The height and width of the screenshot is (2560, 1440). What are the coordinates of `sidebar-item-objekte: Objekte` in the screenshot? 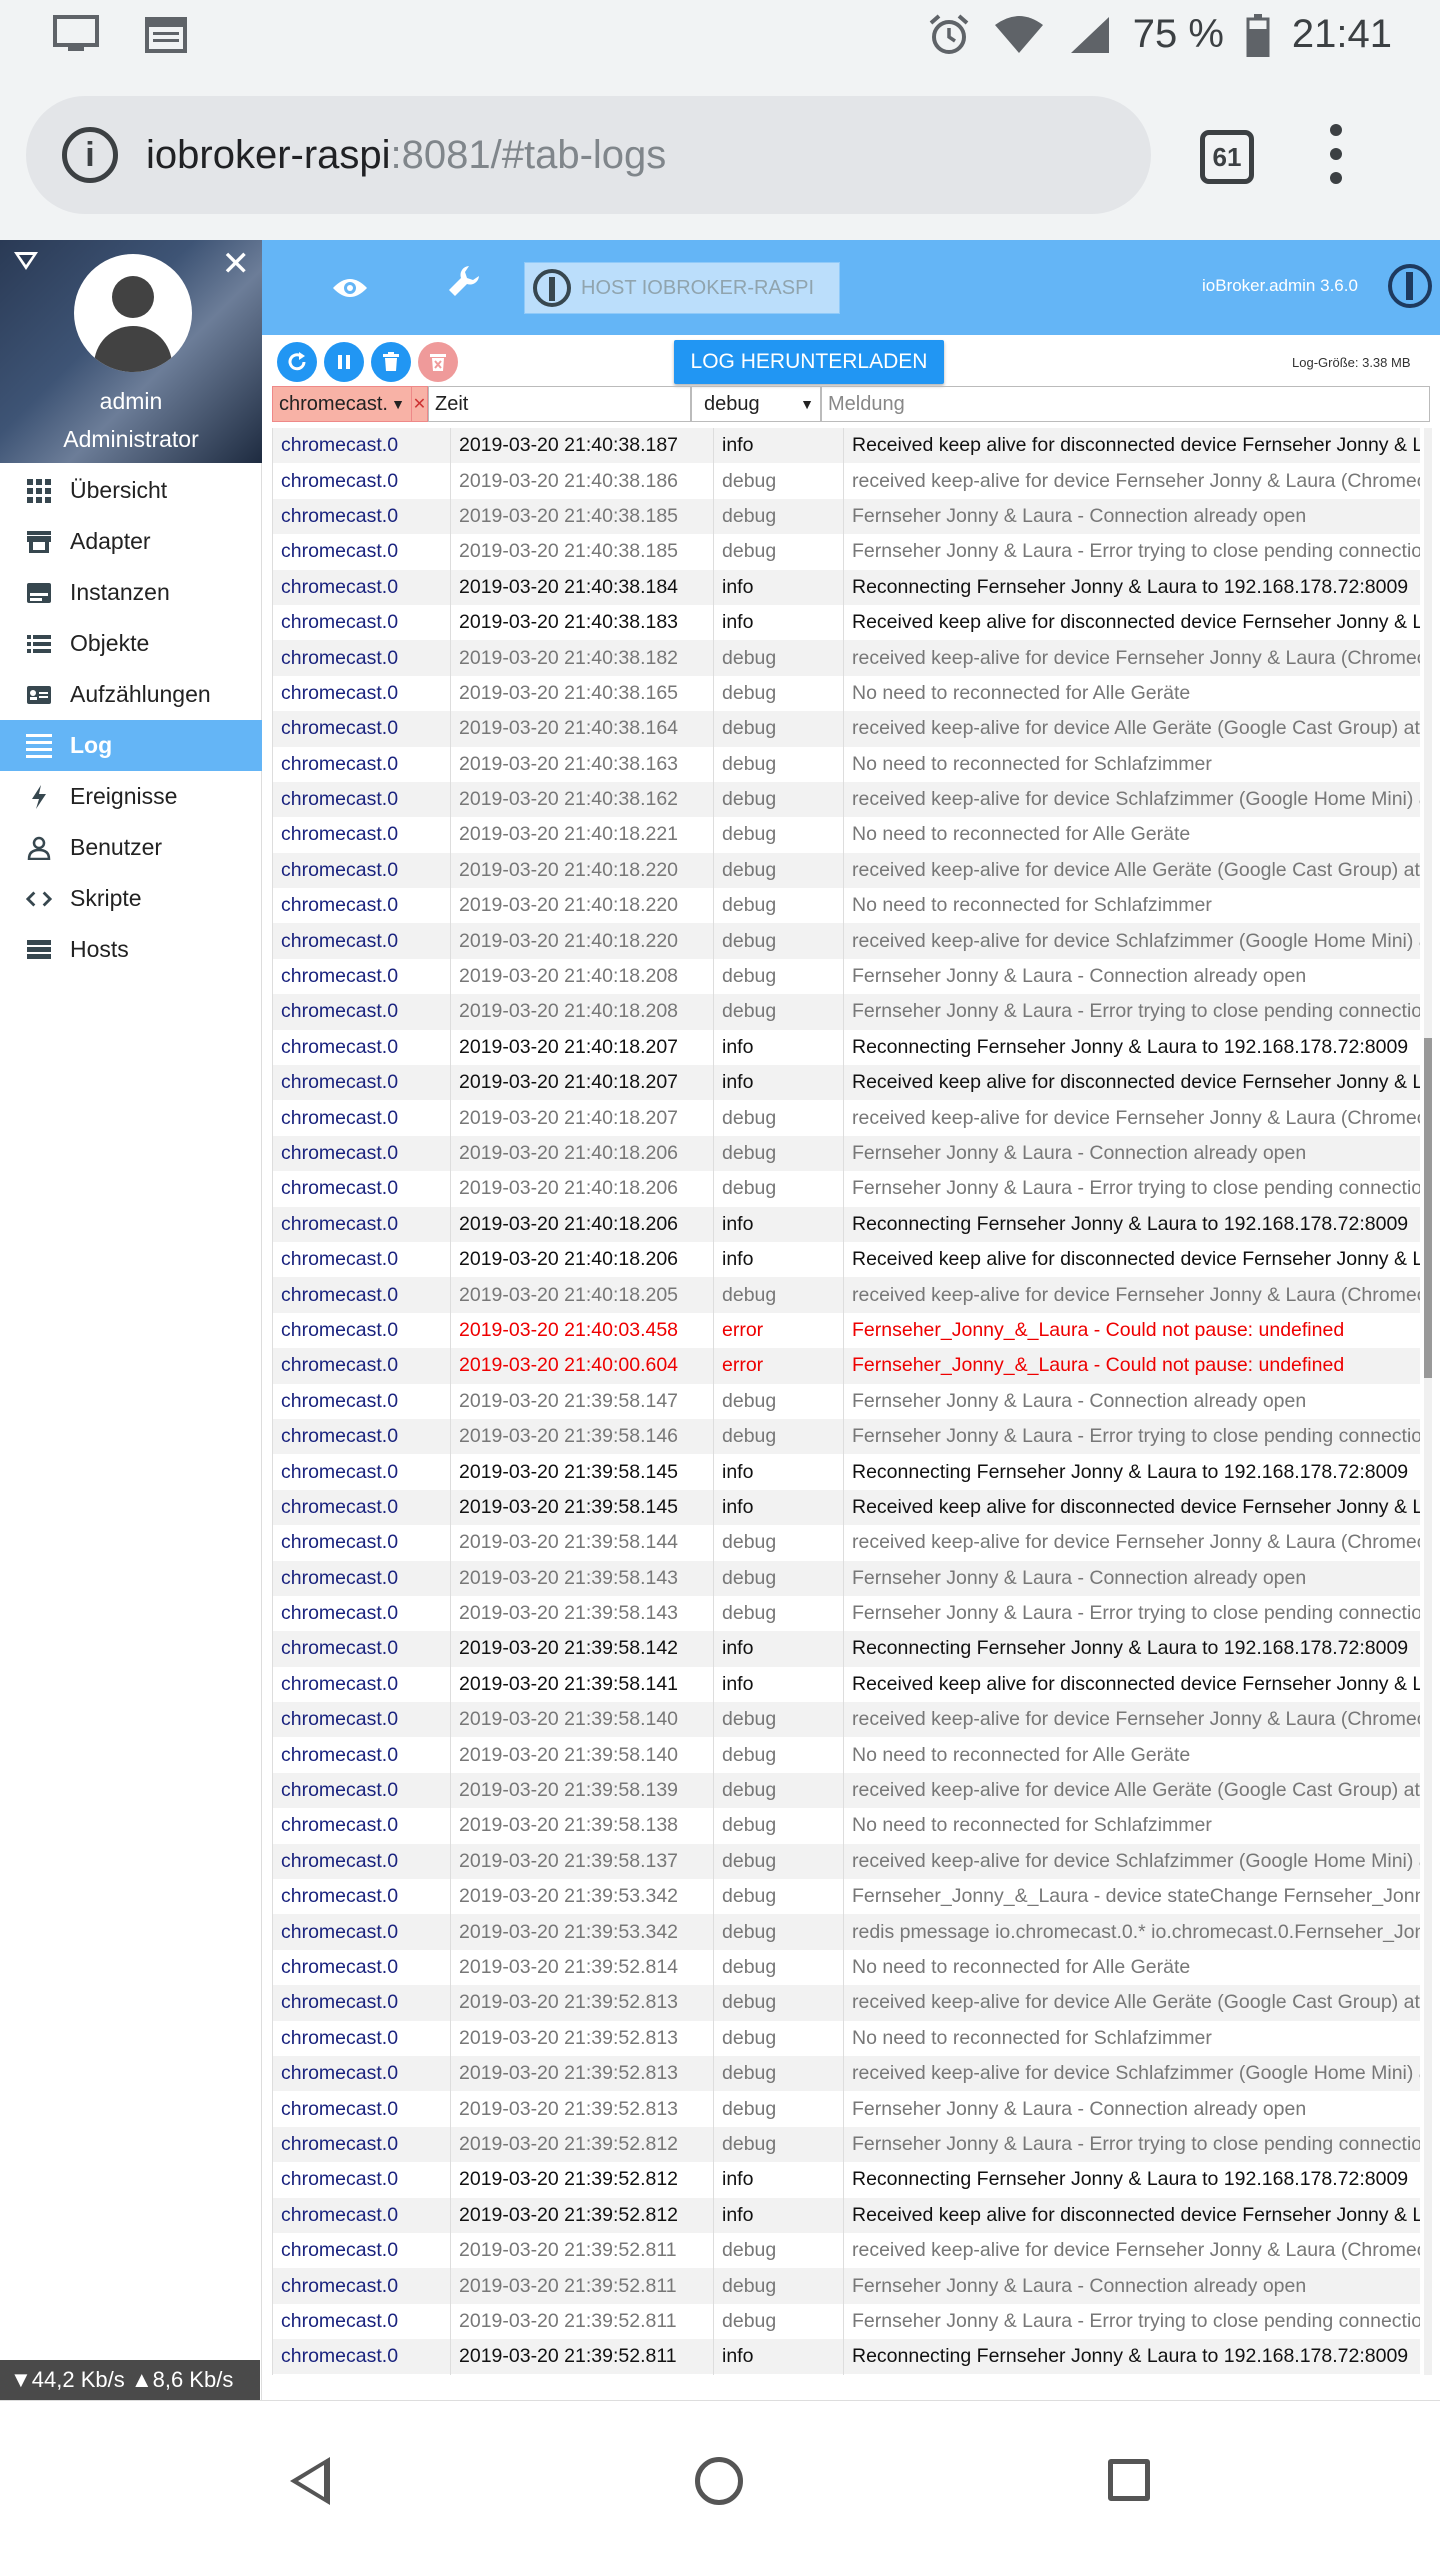 It's located at (131, 643).